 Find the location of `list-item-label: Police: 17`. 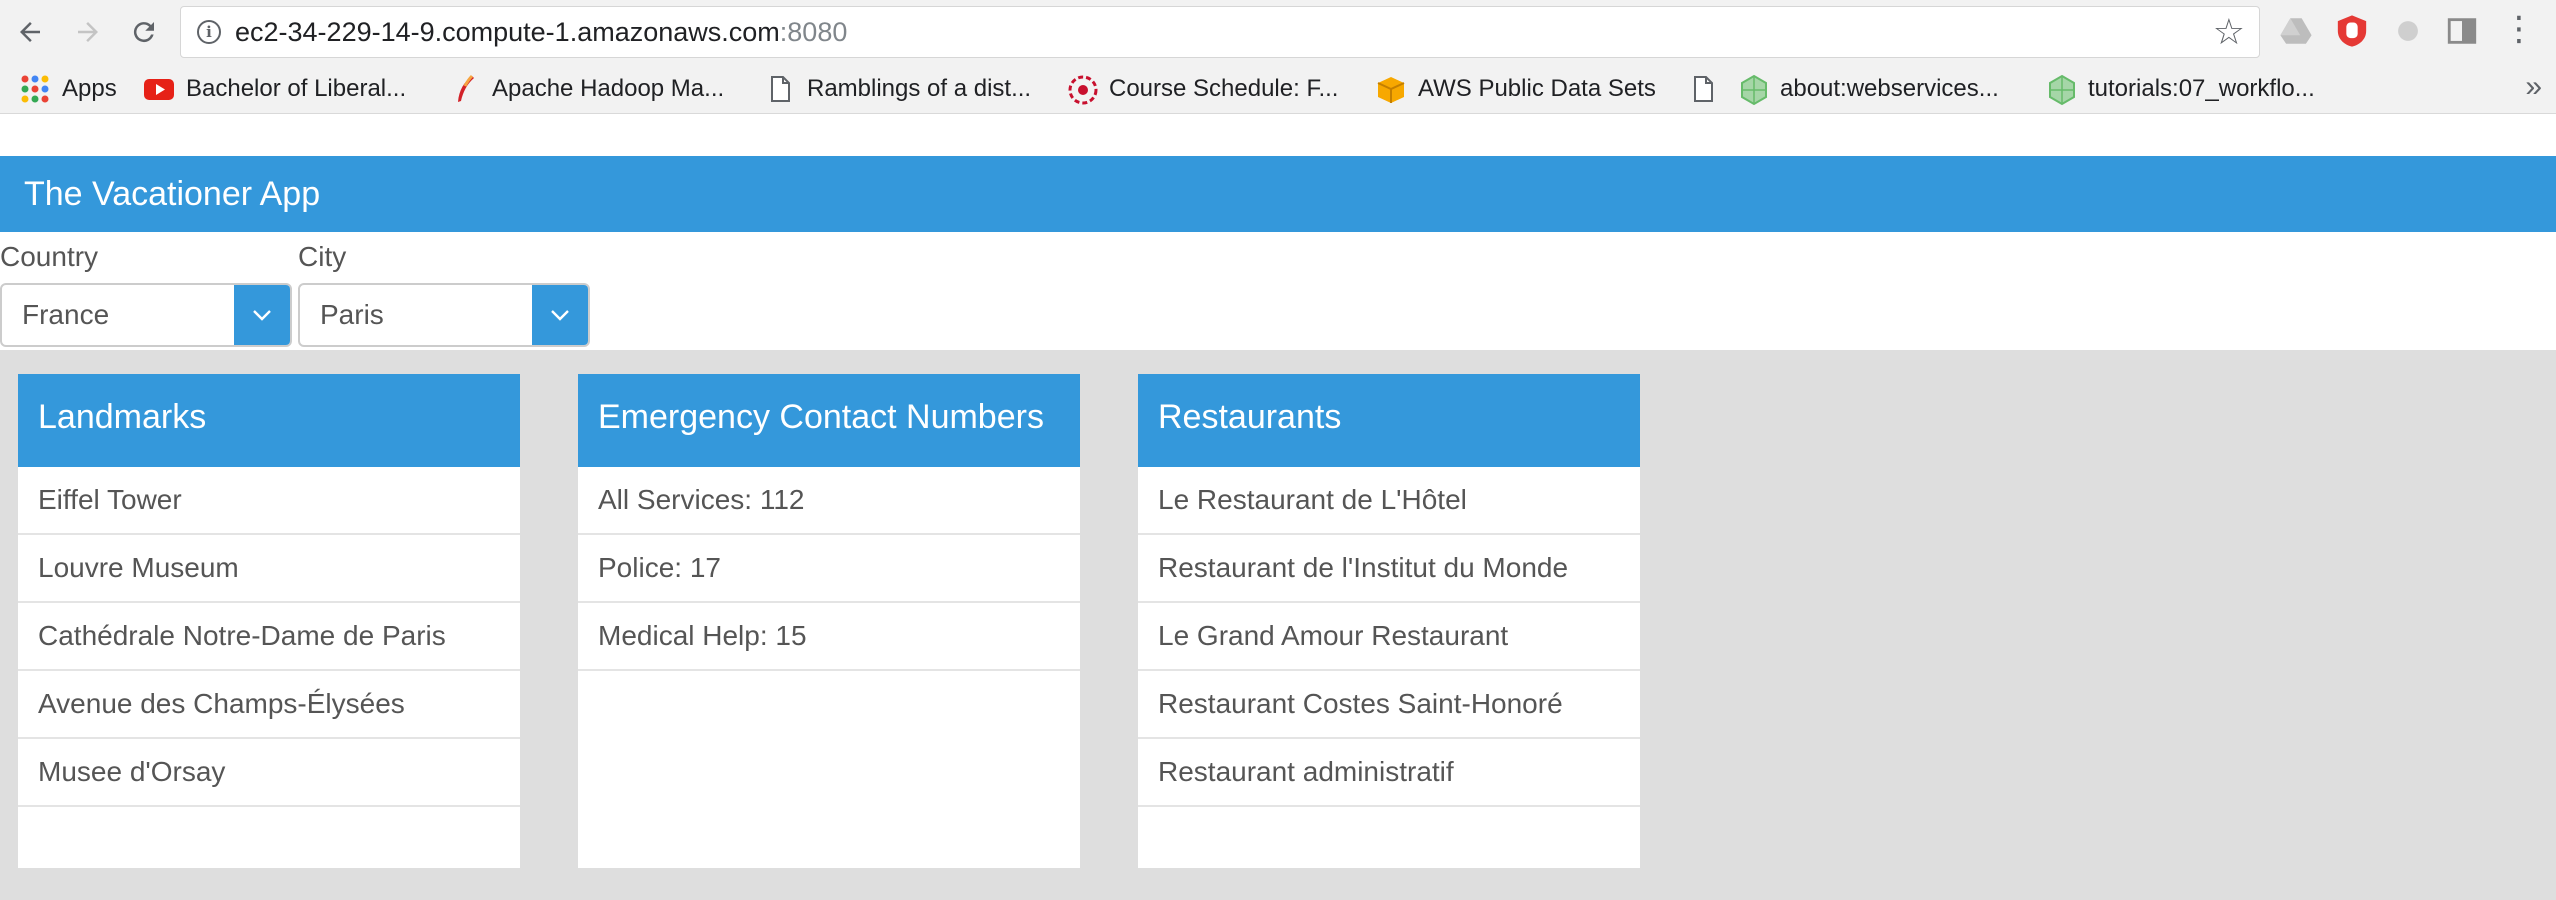

list-item-label: Police: 17 is located at coordinates (659, 567).